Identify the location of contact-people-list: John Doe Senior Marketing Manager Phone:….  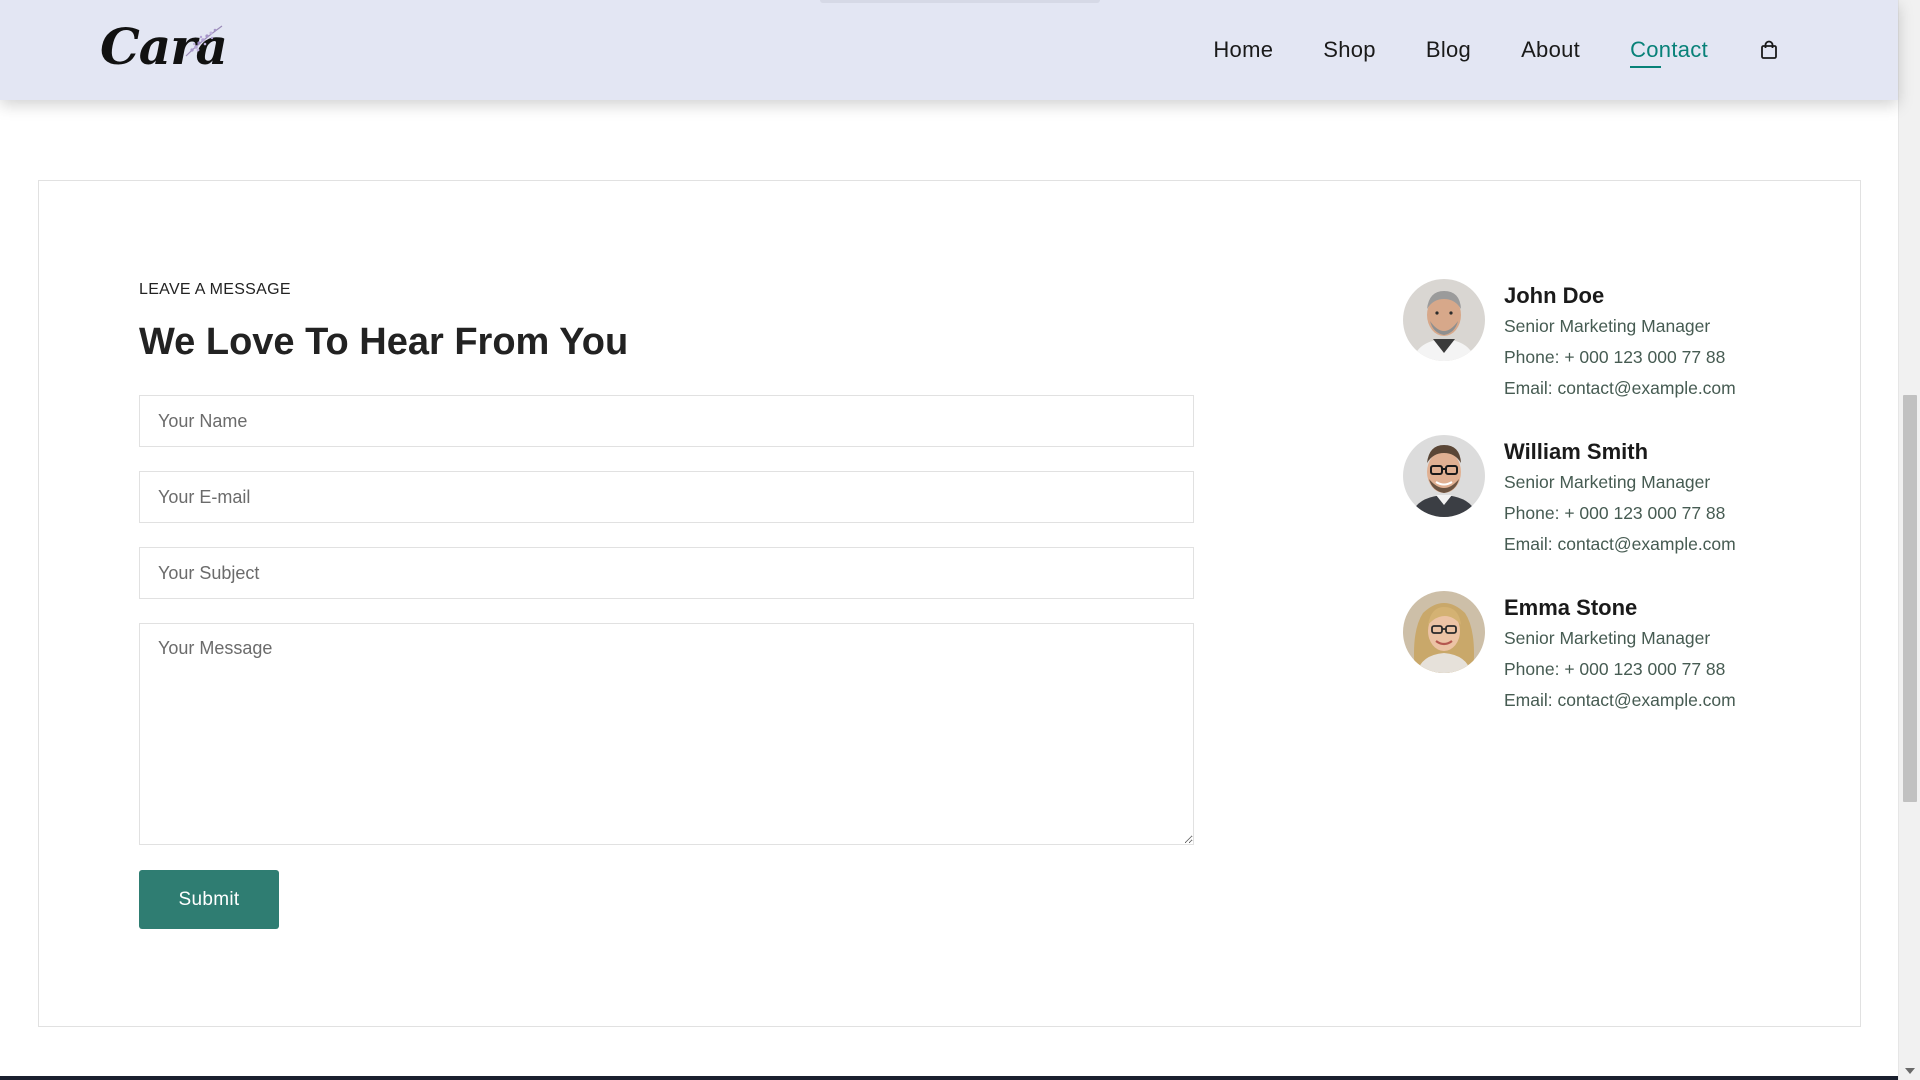
(1603, 513).